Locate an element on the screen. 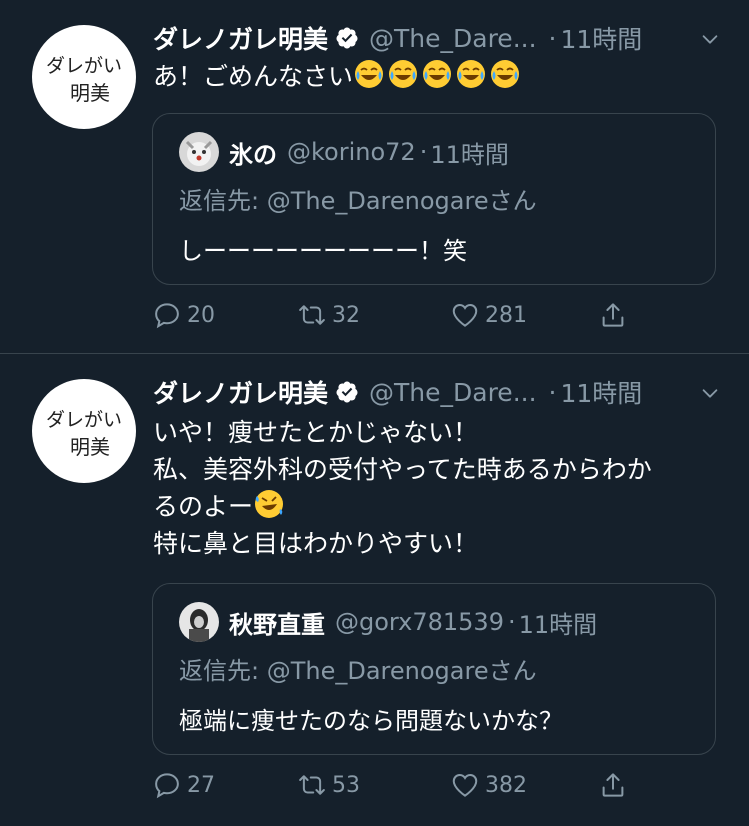 This screenshot has height=826, width=749. quoted-header: 秋野直重 @gorx781539 · 11時間 is located at coordinates (388, 622).